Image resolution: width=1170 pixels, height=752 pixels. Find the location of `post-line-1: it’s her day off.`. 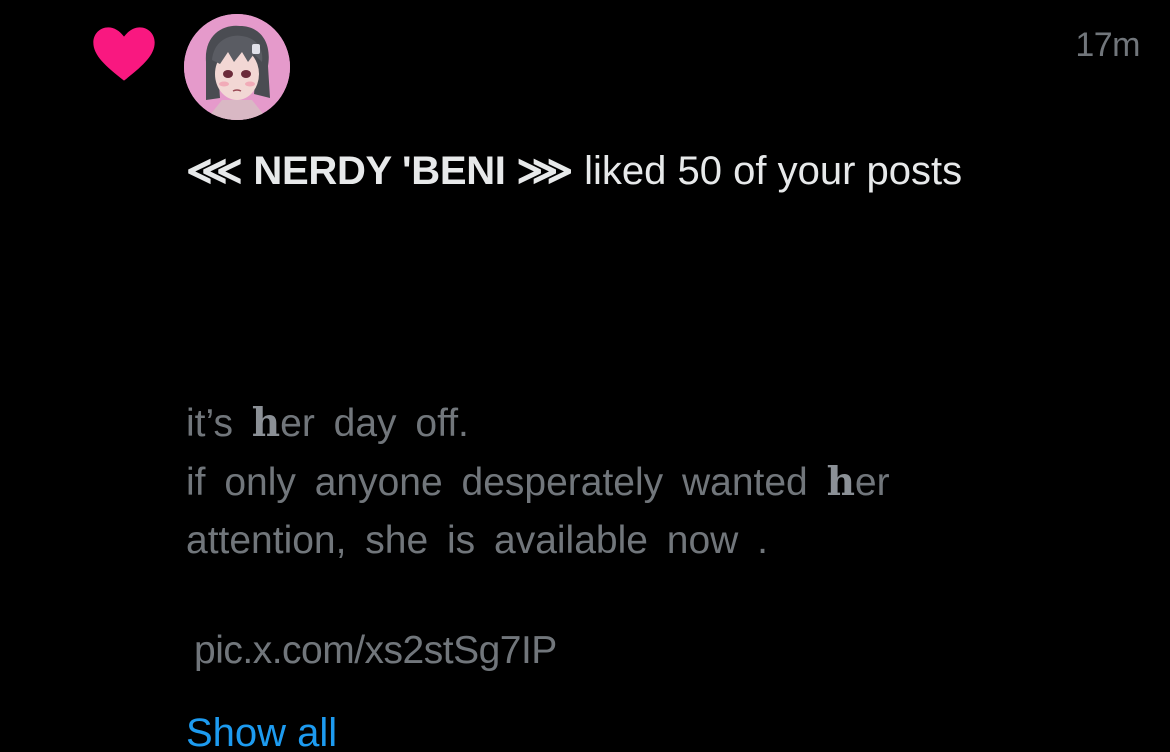

post-line-1: it’s her day off. is located at coordinates (327, 423).